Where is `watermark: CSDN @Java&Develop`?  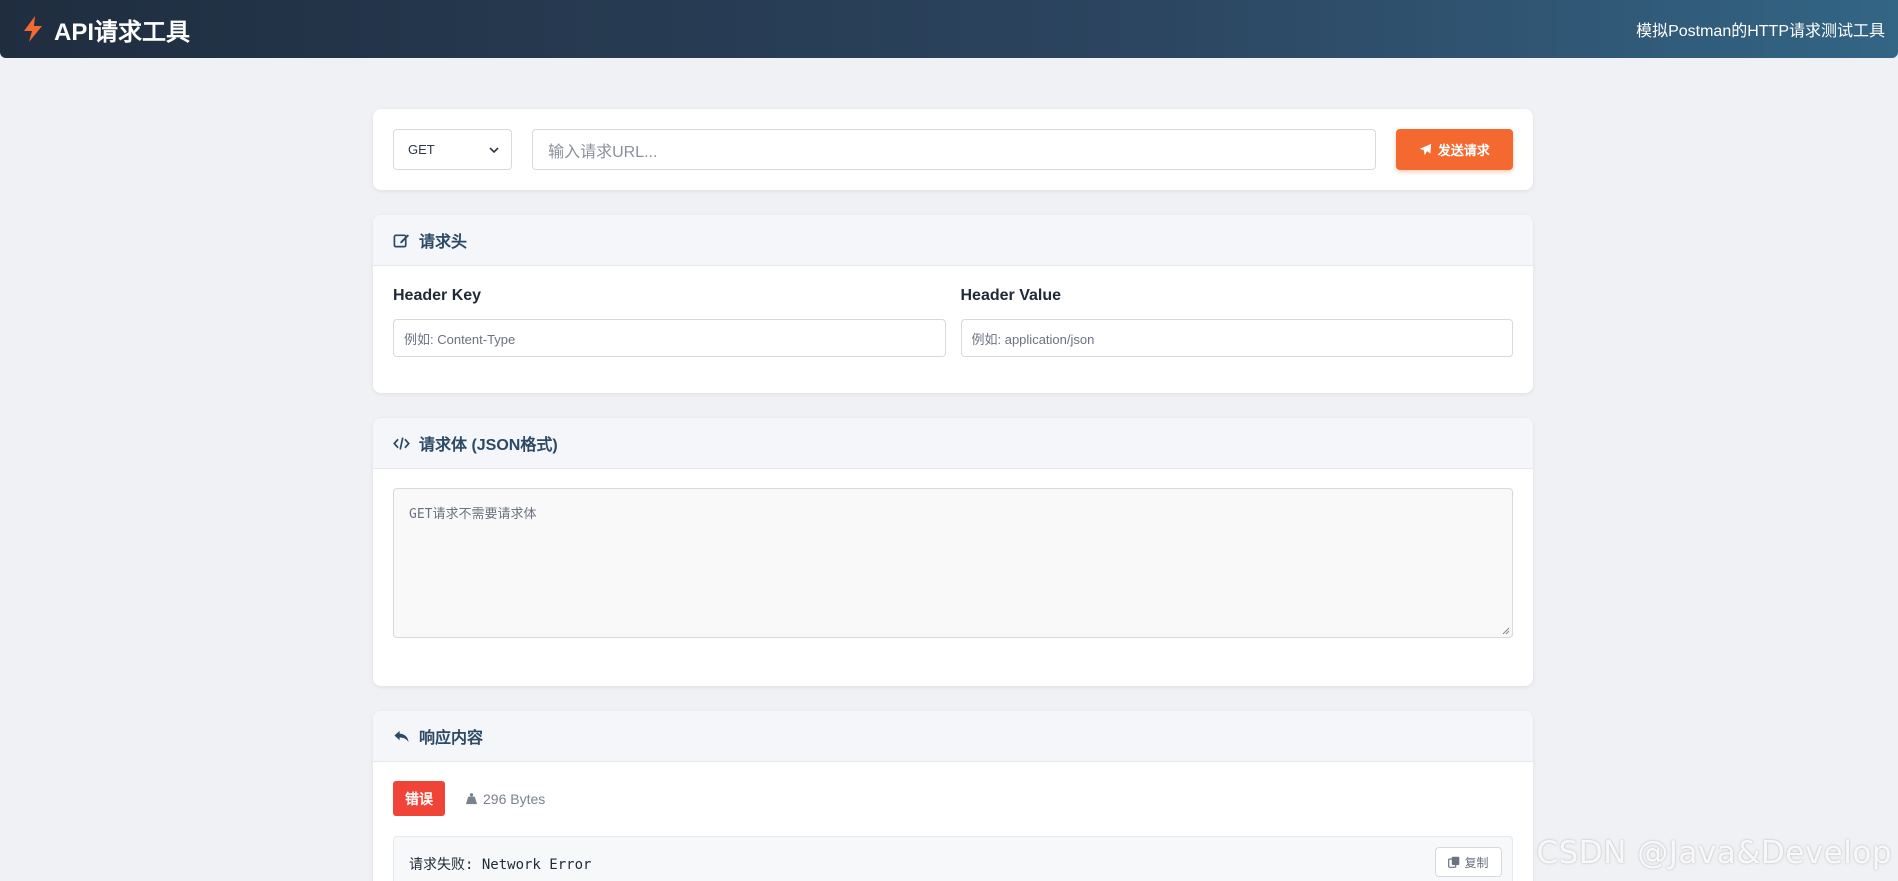
watermark: CSDN @Java&Develop is located at coordinates (1714, 853).